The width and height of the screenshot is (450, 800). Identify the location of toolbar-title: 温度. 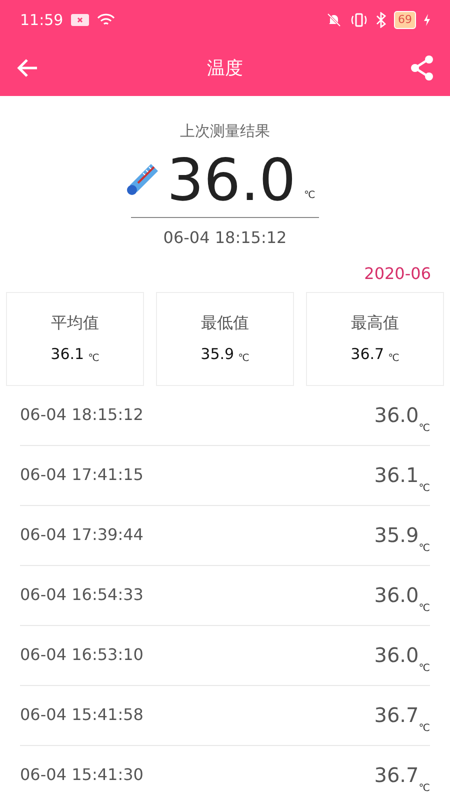
(225, 68).